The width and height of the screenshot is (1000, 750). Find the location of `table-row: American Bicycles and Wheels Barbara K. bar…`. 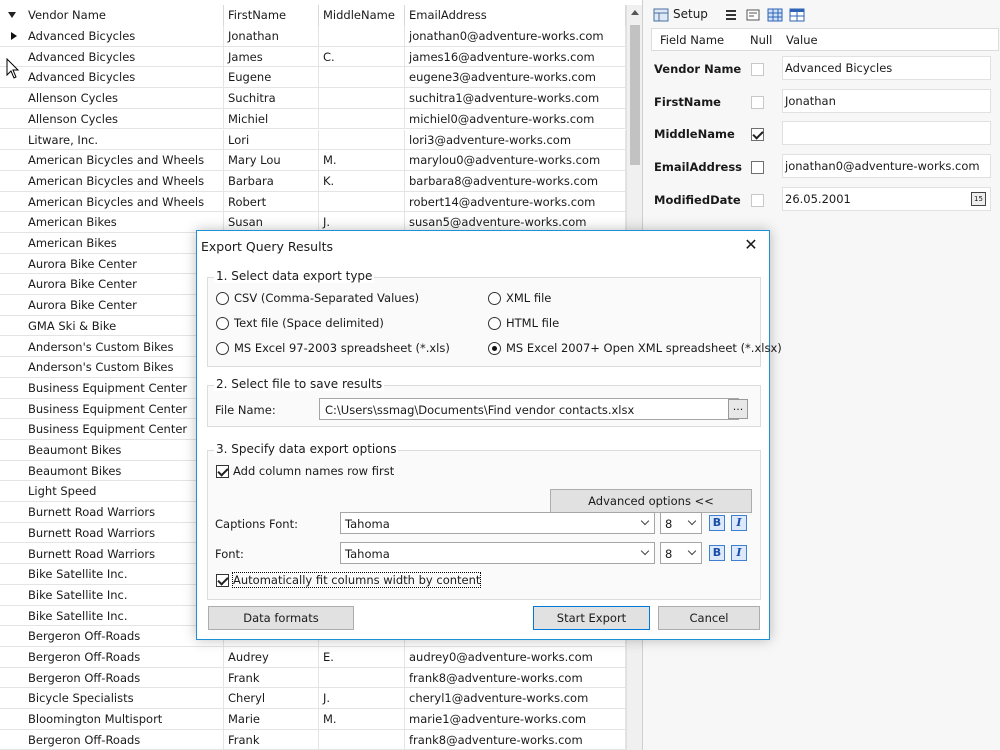

table-row: American Bicycles and Wheels Barbara K. bar… is located at coordinates (313, 181).